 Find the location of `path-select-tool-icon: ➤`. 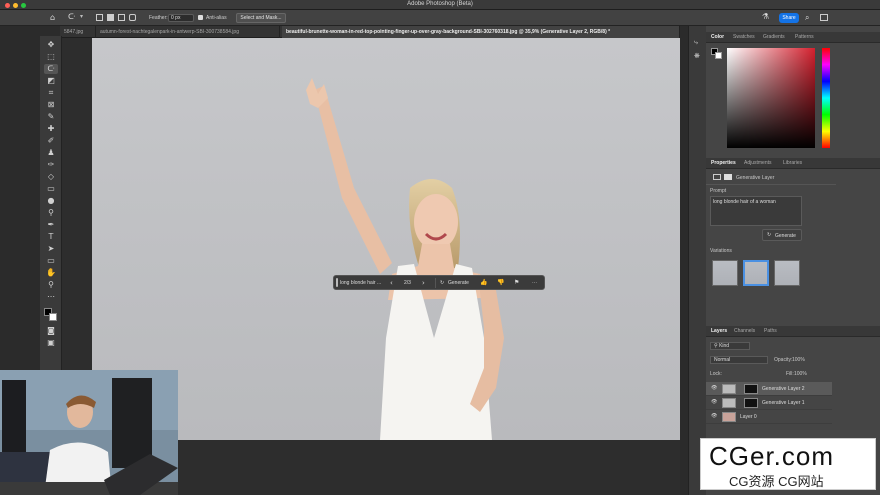

path-select-tool-icon: ➤ is located at coordinates (51, 249).